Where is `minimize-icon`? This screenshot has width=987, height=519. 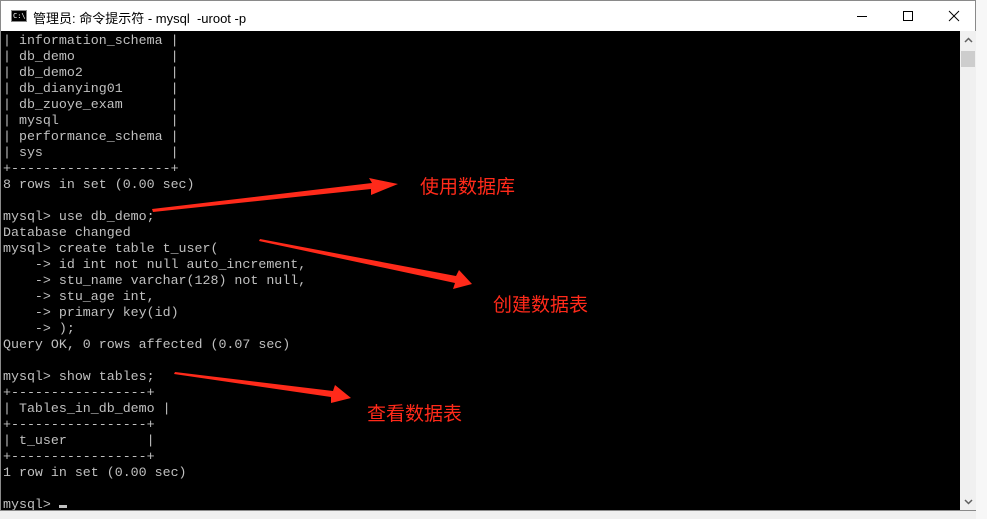 minimize-icon is located at coordinates (862, 16).